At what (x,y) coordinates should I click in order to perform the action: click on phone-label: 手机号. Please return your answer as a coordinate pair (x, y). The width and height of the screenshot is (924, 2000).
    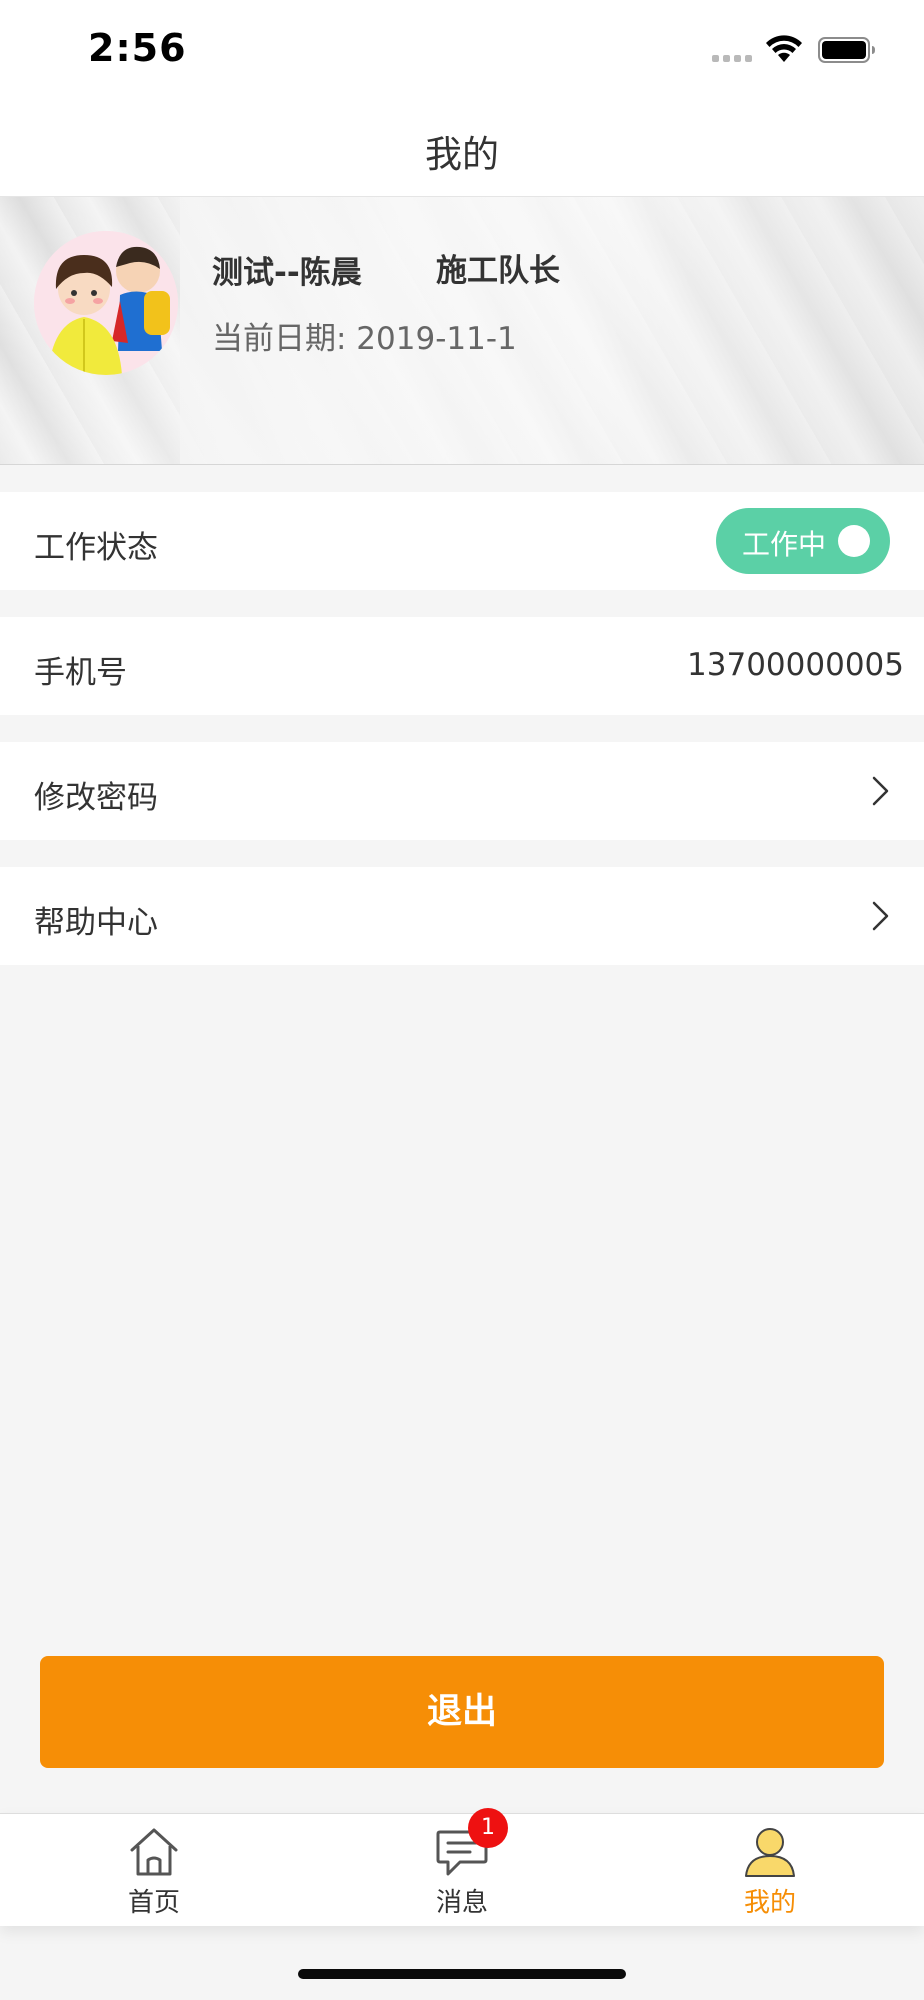
    Looking at the image, I should click on (80, 673).